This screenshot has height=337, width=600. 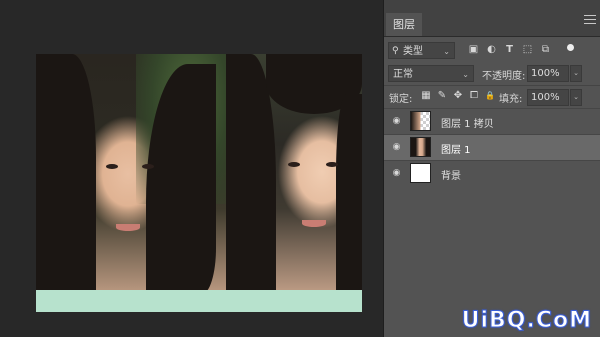 I want to click on opacity-slider-toggle: ⌄, so click(x=576, y=73).